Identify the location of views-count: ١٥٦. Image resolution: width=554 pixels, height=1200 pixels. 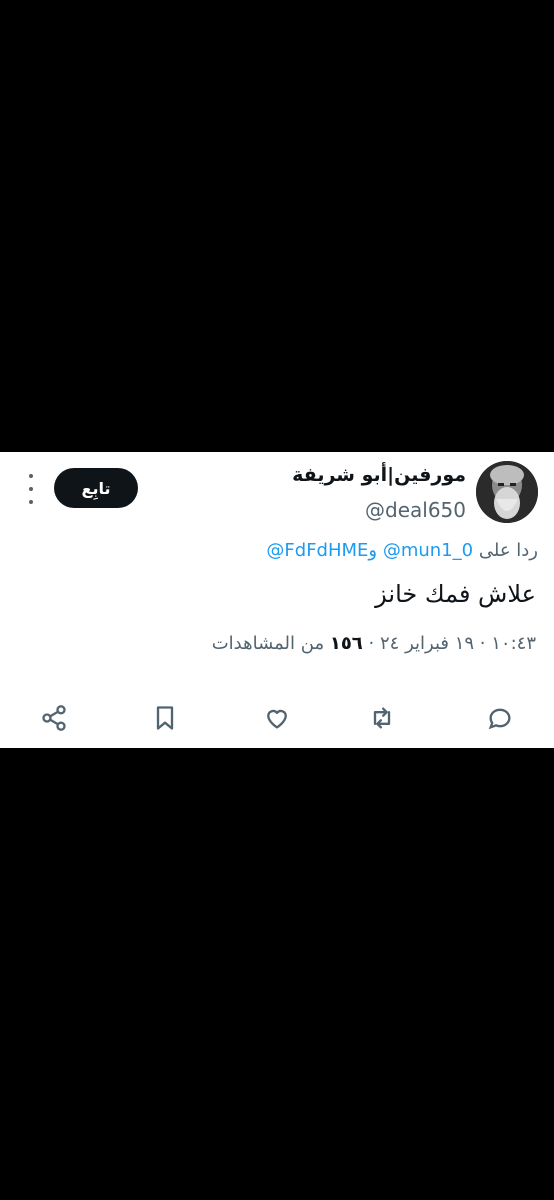
(346, 643).